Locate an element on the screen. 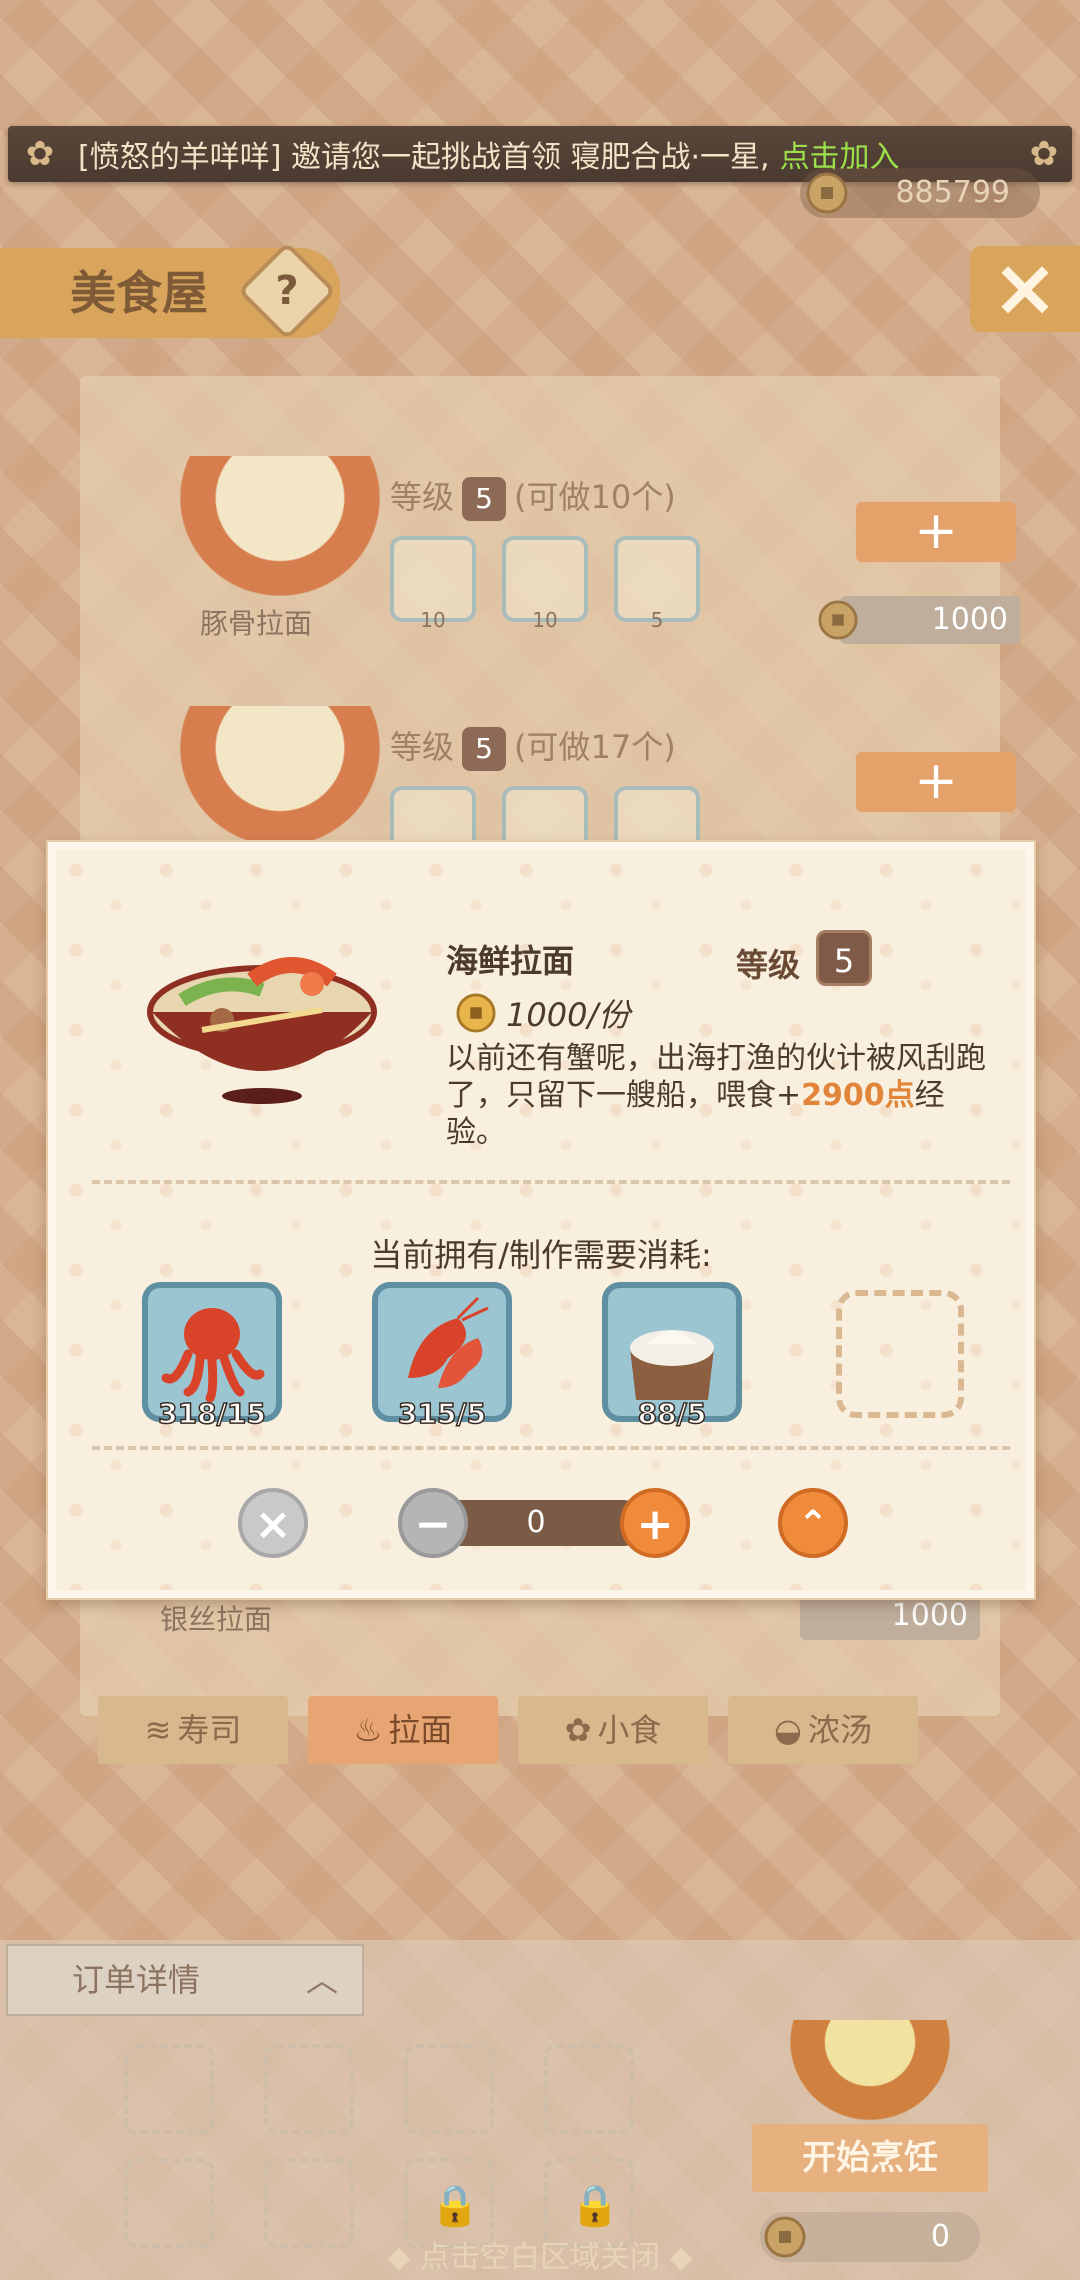  cancel-button: × is located at coordinates (273, 1523).